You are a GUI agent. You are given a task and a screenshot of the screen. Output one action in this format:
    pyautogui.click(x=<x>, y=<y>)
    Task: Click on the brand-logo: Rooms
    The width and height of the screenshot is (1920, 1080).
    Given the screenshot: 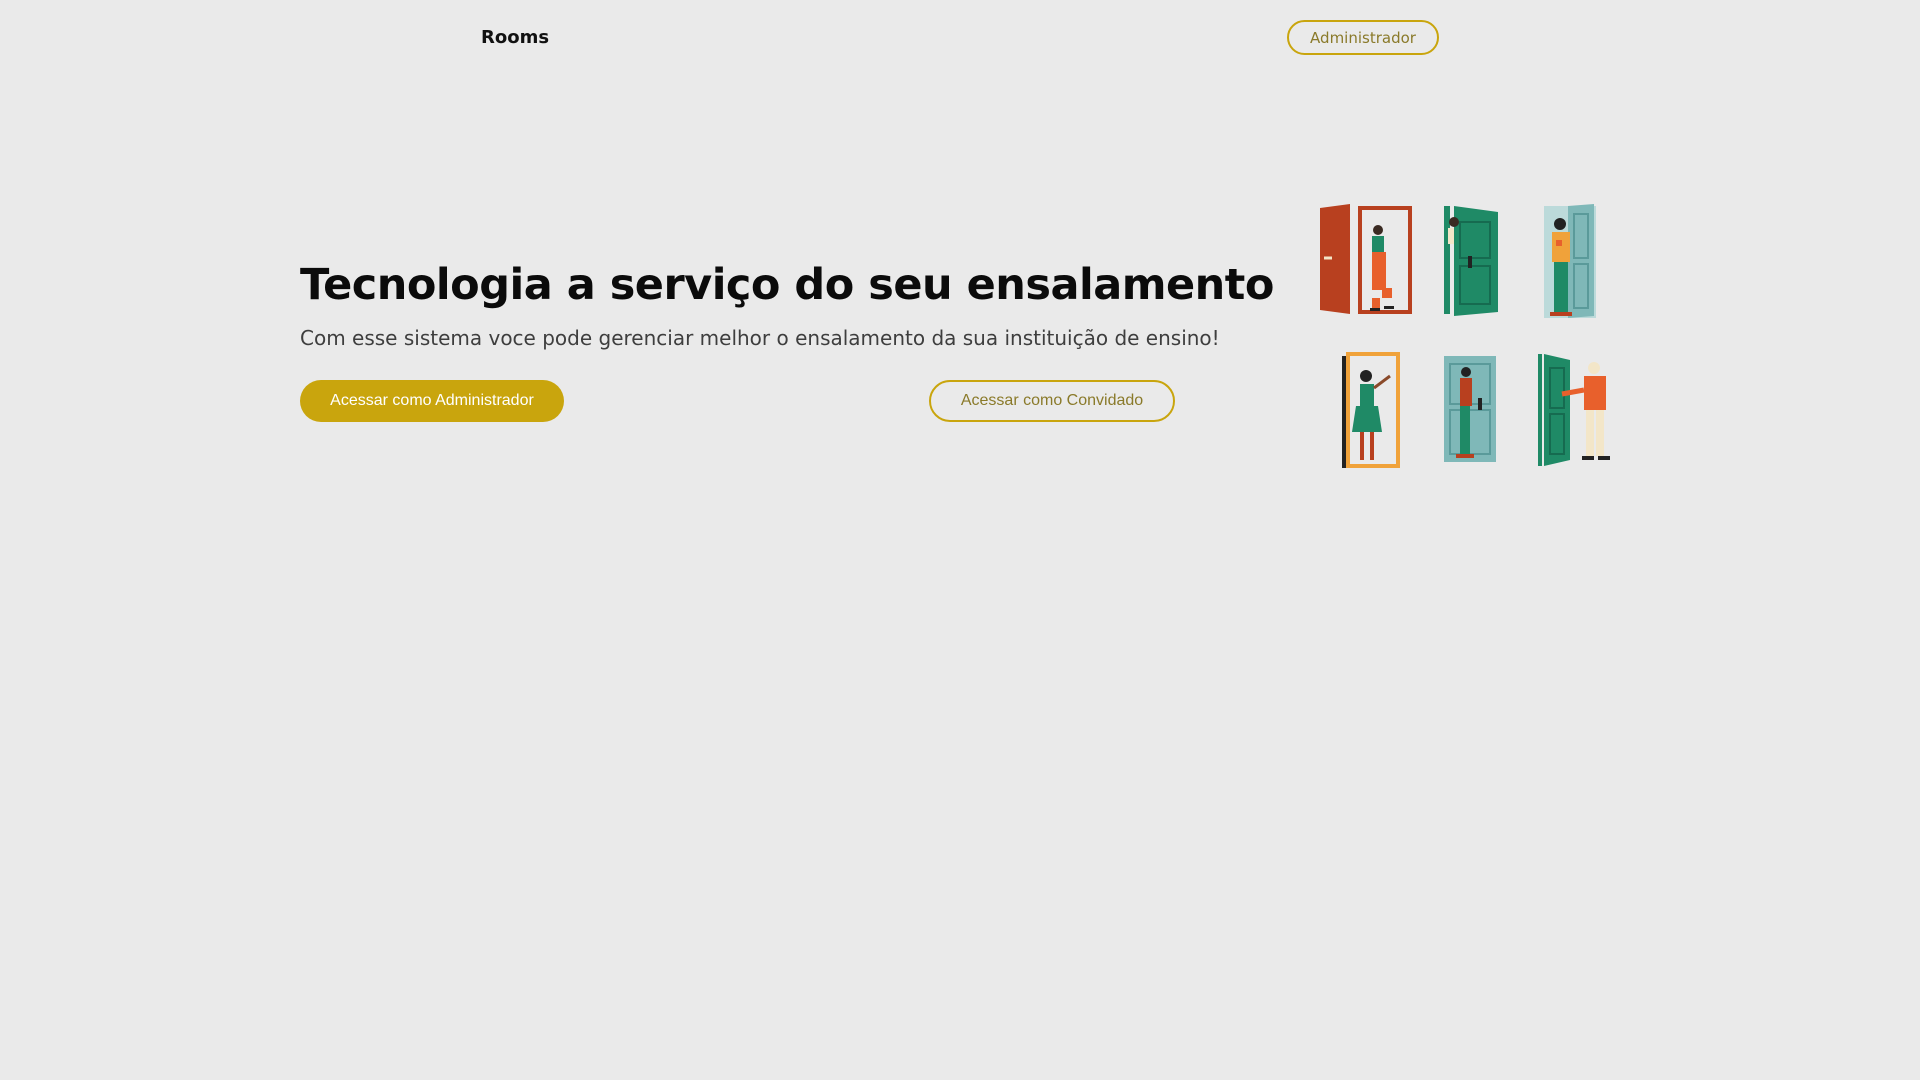 What is the action you would take?
    pyautogui.click(x=515, y=38)
    